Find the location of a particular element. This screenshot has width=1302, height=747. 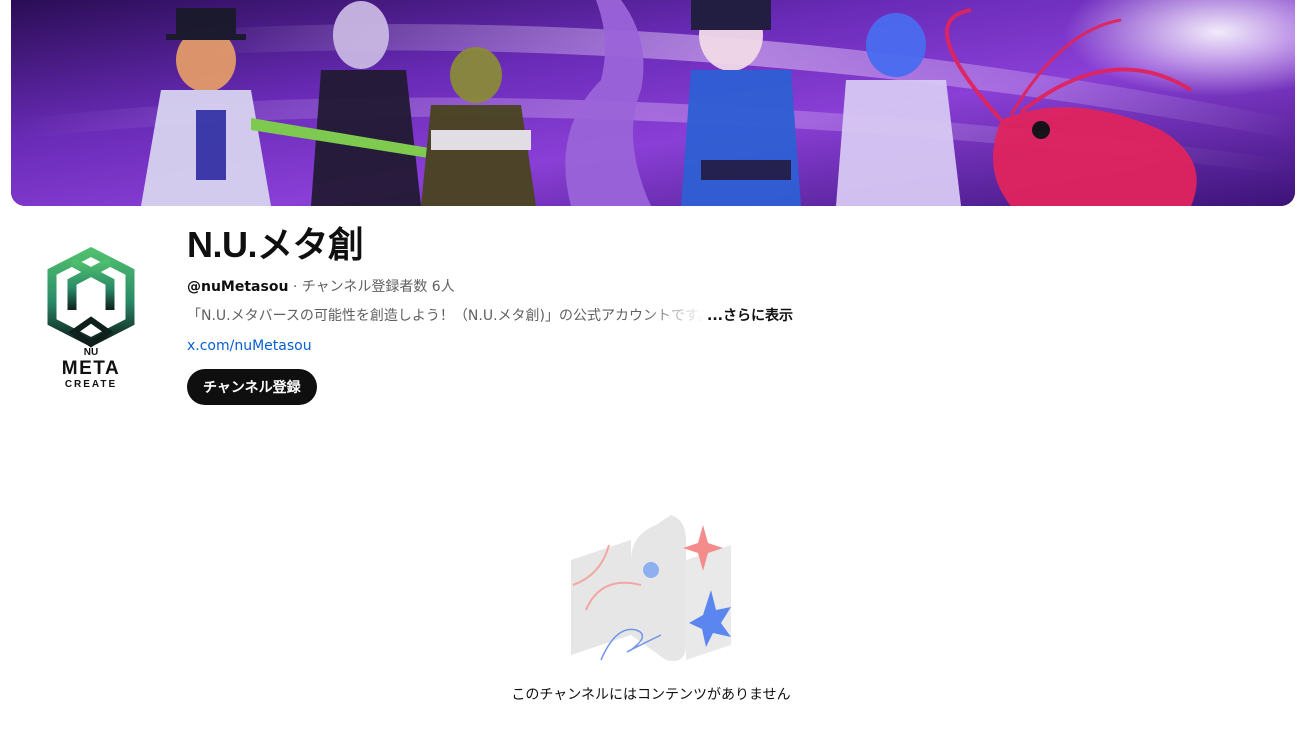

channel-avatar: NU META CREATE is located at coordinates (91, 312).